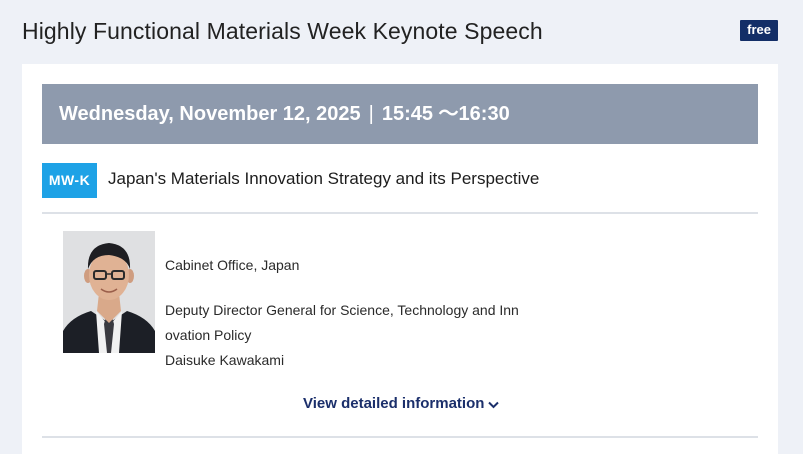 This screenshot has width=803, height=454. Describe the element at coordinates (232, 265) in the screenshot. I see `speaker-organization: Cabinet Office, Japan` at that location.